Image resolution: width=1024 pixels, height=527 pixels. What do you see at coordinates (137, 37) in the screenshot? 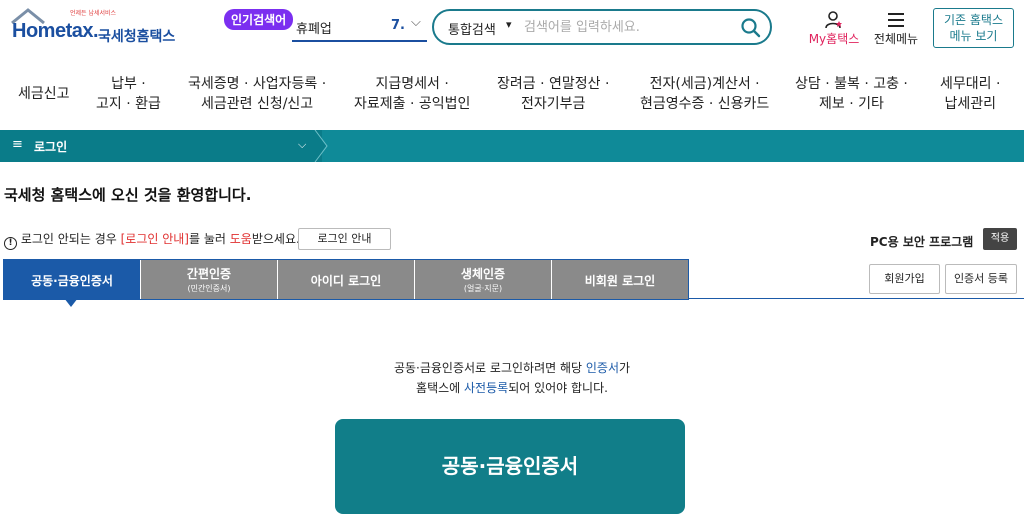
I see `logo-org: 국세청홈택스` at bounding box center [137, 37].